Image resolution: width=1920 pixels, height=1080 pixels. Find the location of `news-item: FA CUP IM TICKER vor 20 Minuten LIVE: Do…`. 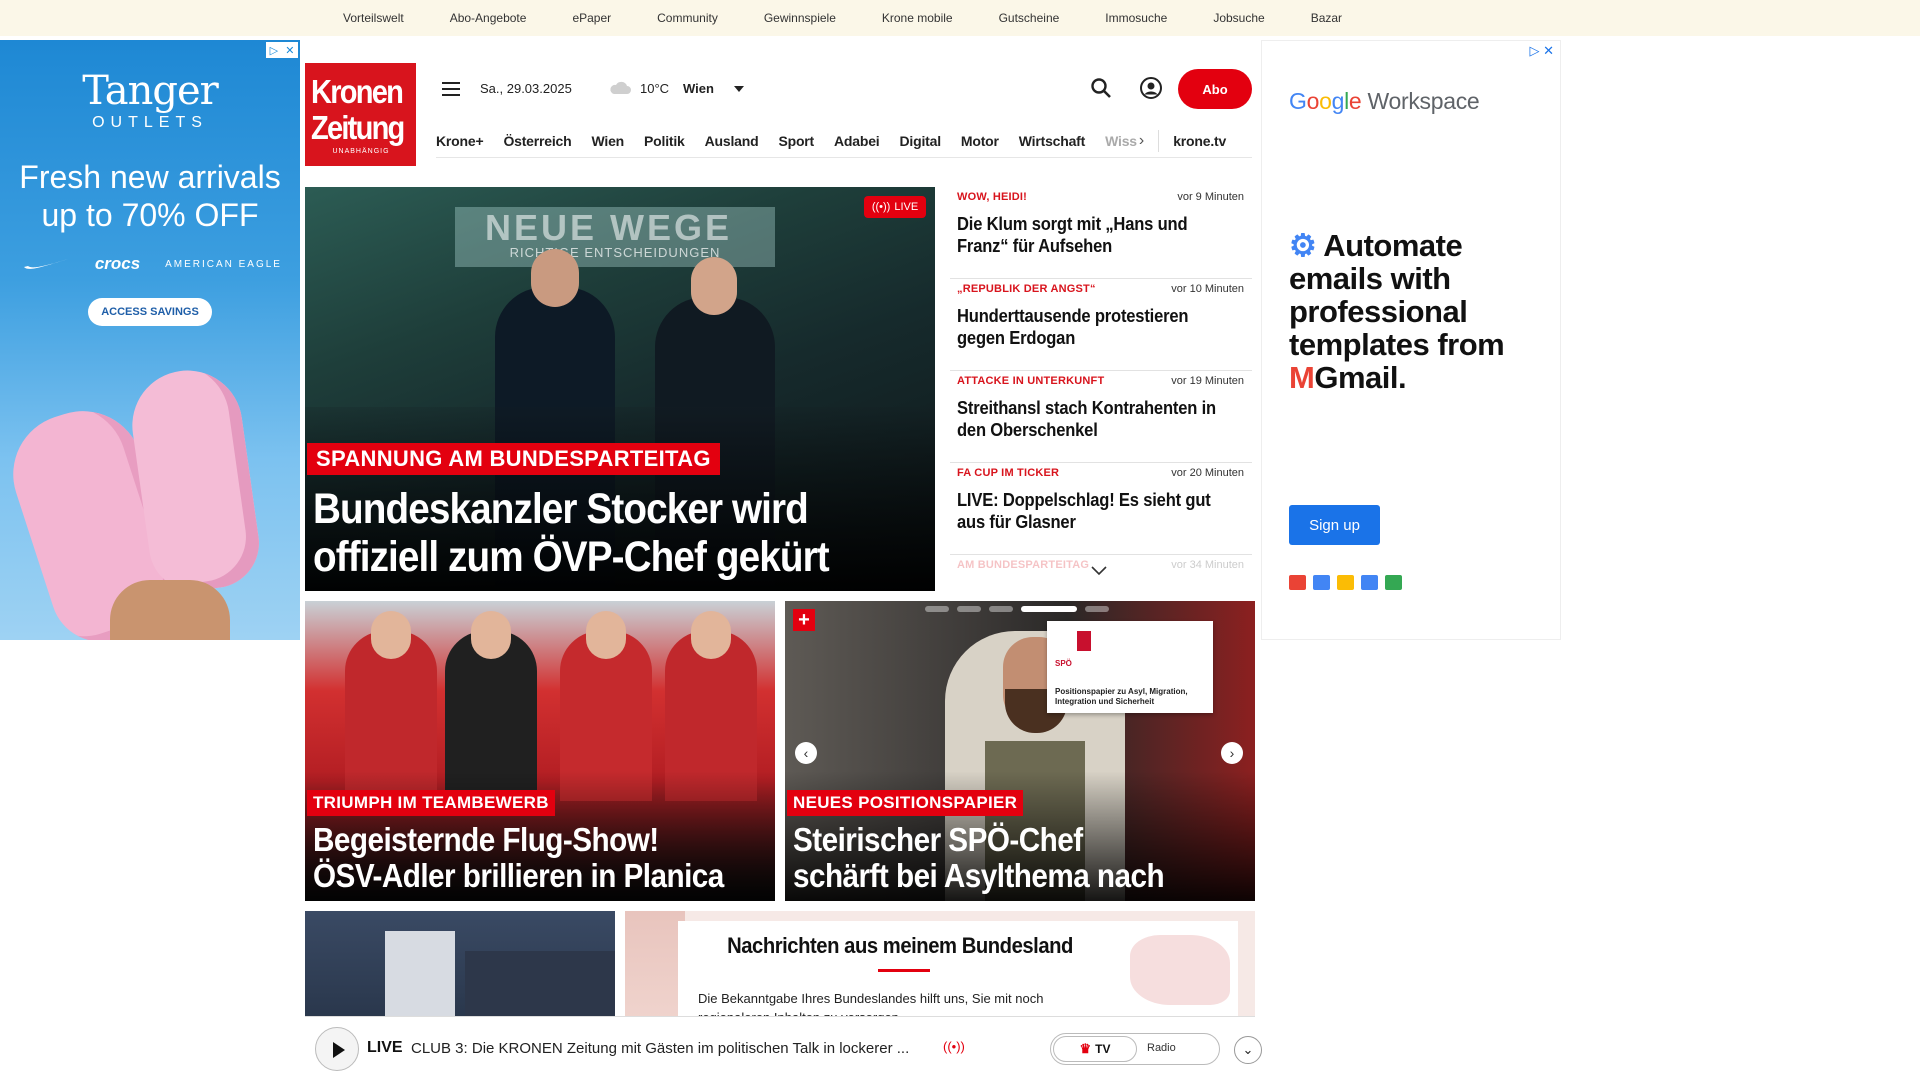

news-item: FA CUP IM TICKER vor 20 Minuten LIVE: Do… is located at coordinates (1101, 509).